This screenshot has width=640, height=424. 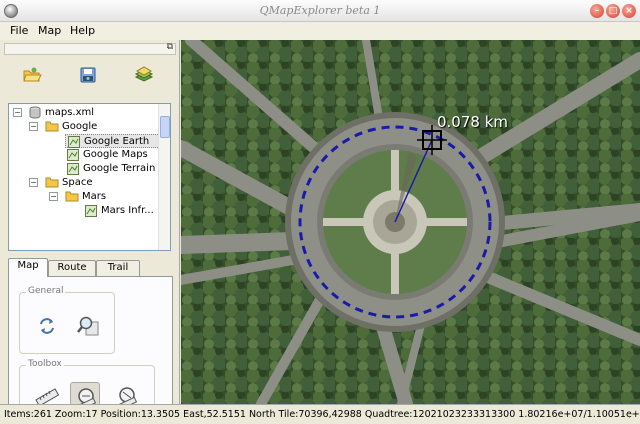 I want to click on tab-route: Route, so click(x=72, y=268).